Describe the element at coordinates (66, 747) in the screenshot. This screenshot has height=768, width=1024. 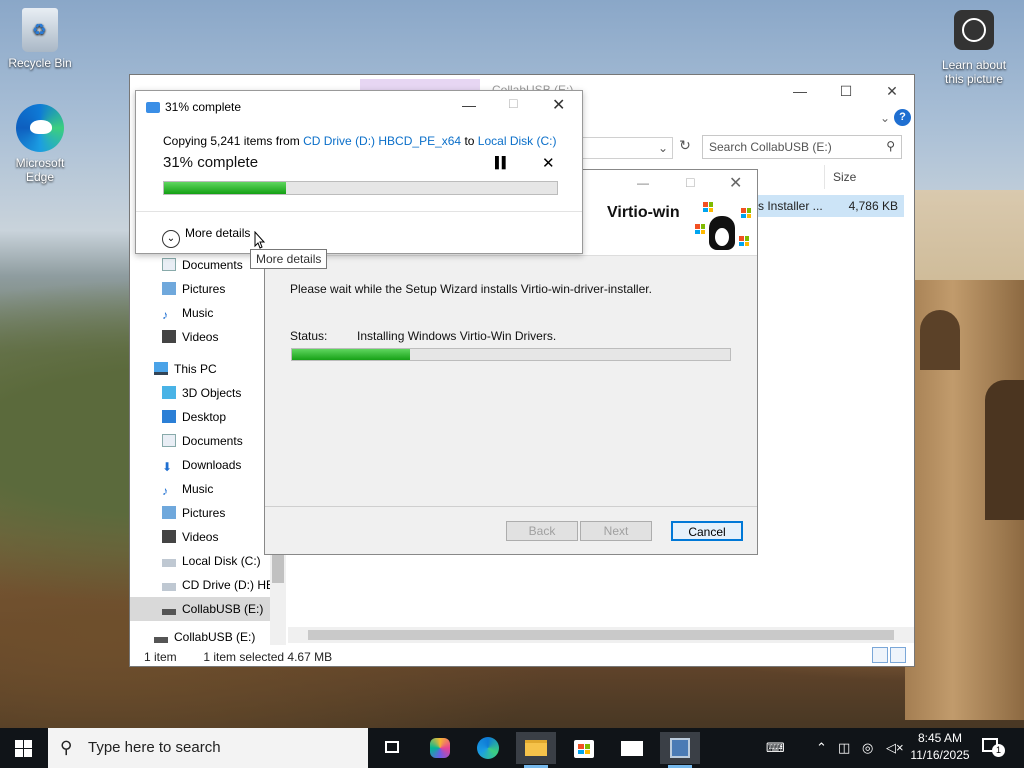
I see `search-icon: ⚲` at that location.